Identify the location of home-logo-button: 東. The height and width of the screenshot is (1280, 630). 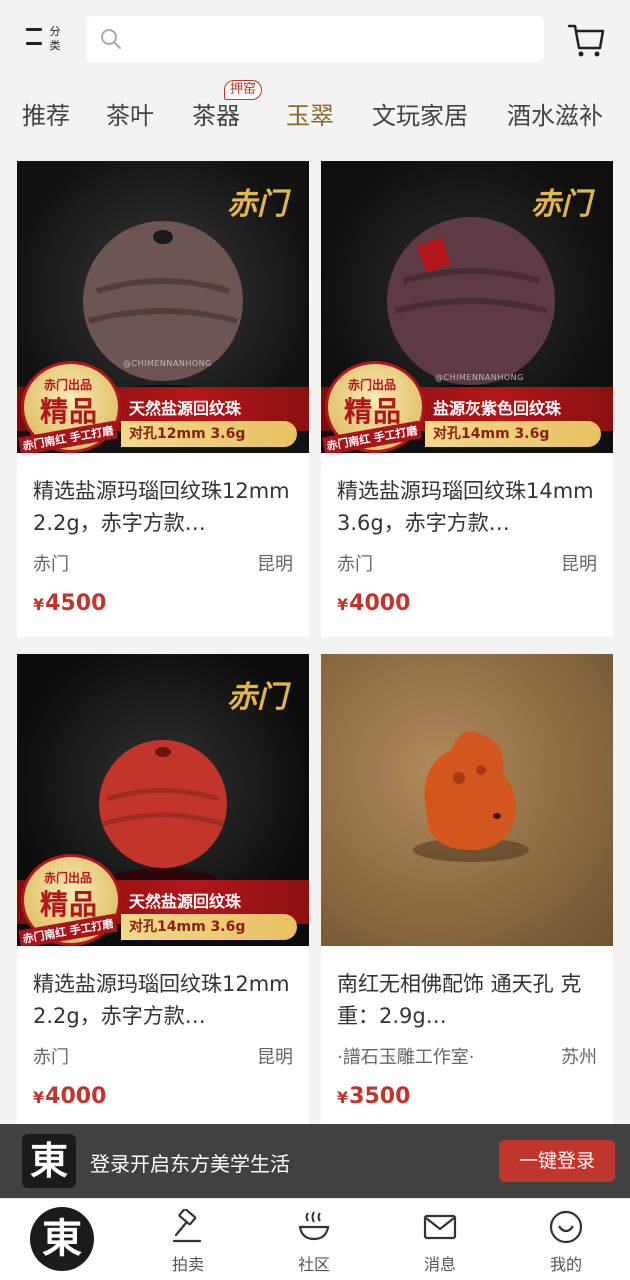
(62, 1239).